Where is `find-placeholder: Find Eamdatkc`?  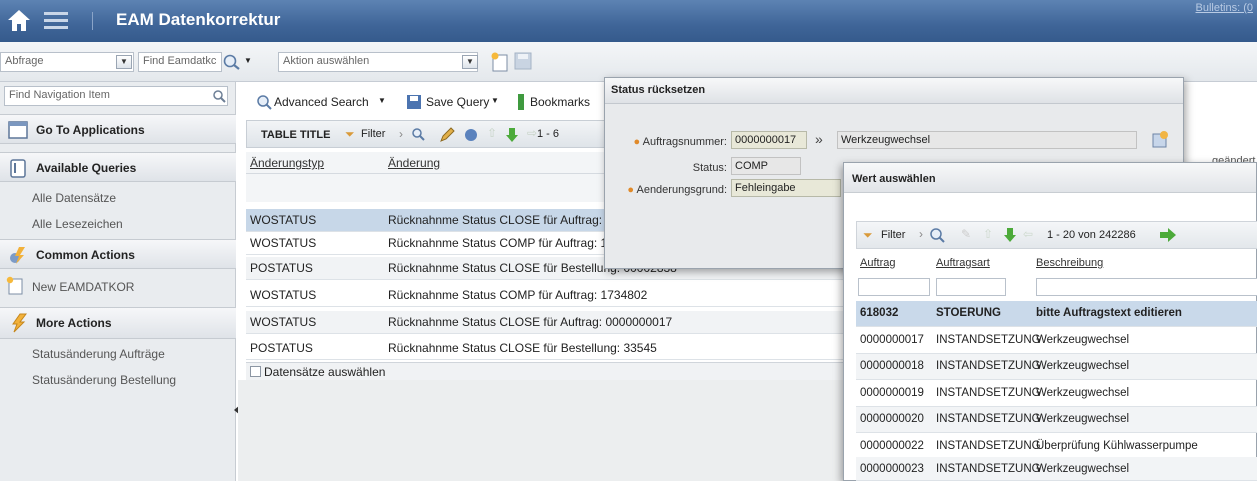 find-placeholder: Find Eamdatkc is located at coordinates (180, 61).